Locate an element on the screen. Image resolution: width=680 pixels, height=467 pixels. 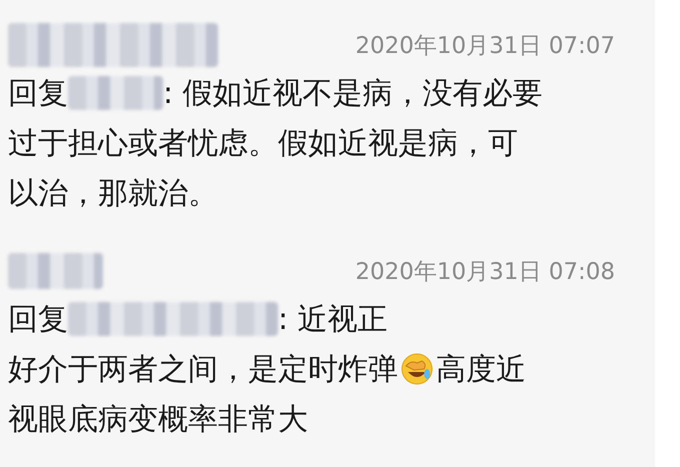
comment-text: 好介于两者之间，是定时炸弹 is located at coordinates (203, 369).